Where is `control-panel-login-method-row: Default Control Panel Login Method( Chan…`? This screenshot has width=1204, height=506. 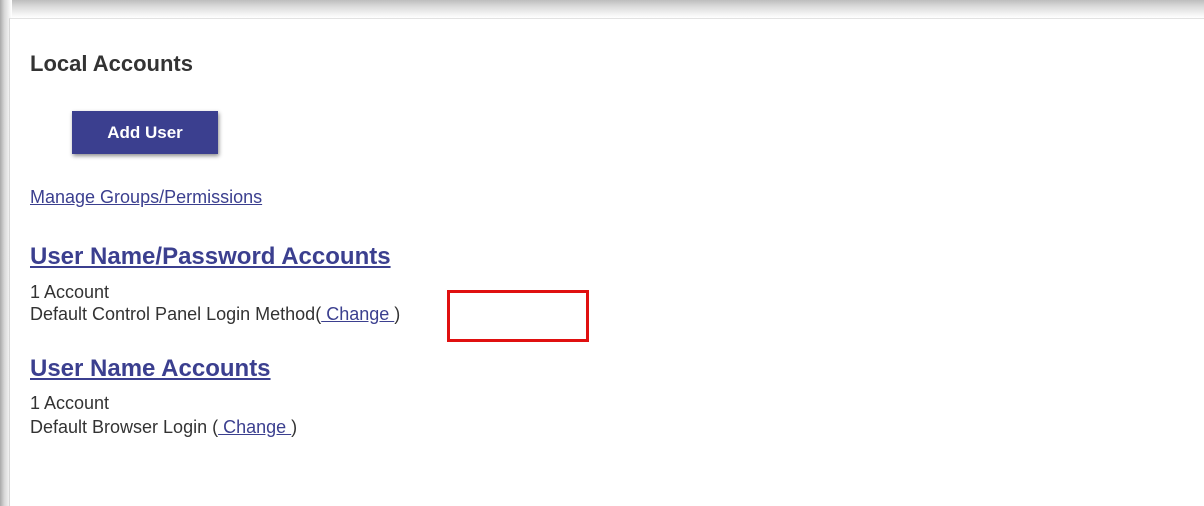
control-panel-login-method-row: Default Control Panel Login Method( Chan… is located at coordinates (215, 314).